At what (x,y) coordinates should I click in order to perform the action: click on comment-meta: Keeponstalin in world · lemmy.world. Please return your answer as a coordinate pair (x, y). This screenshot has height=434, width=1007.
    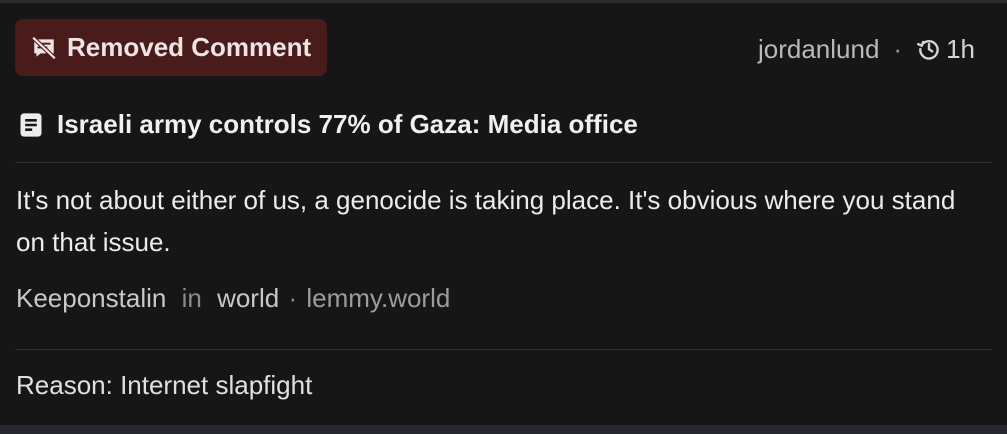
    Looking at the image, I should click on (233, 298).